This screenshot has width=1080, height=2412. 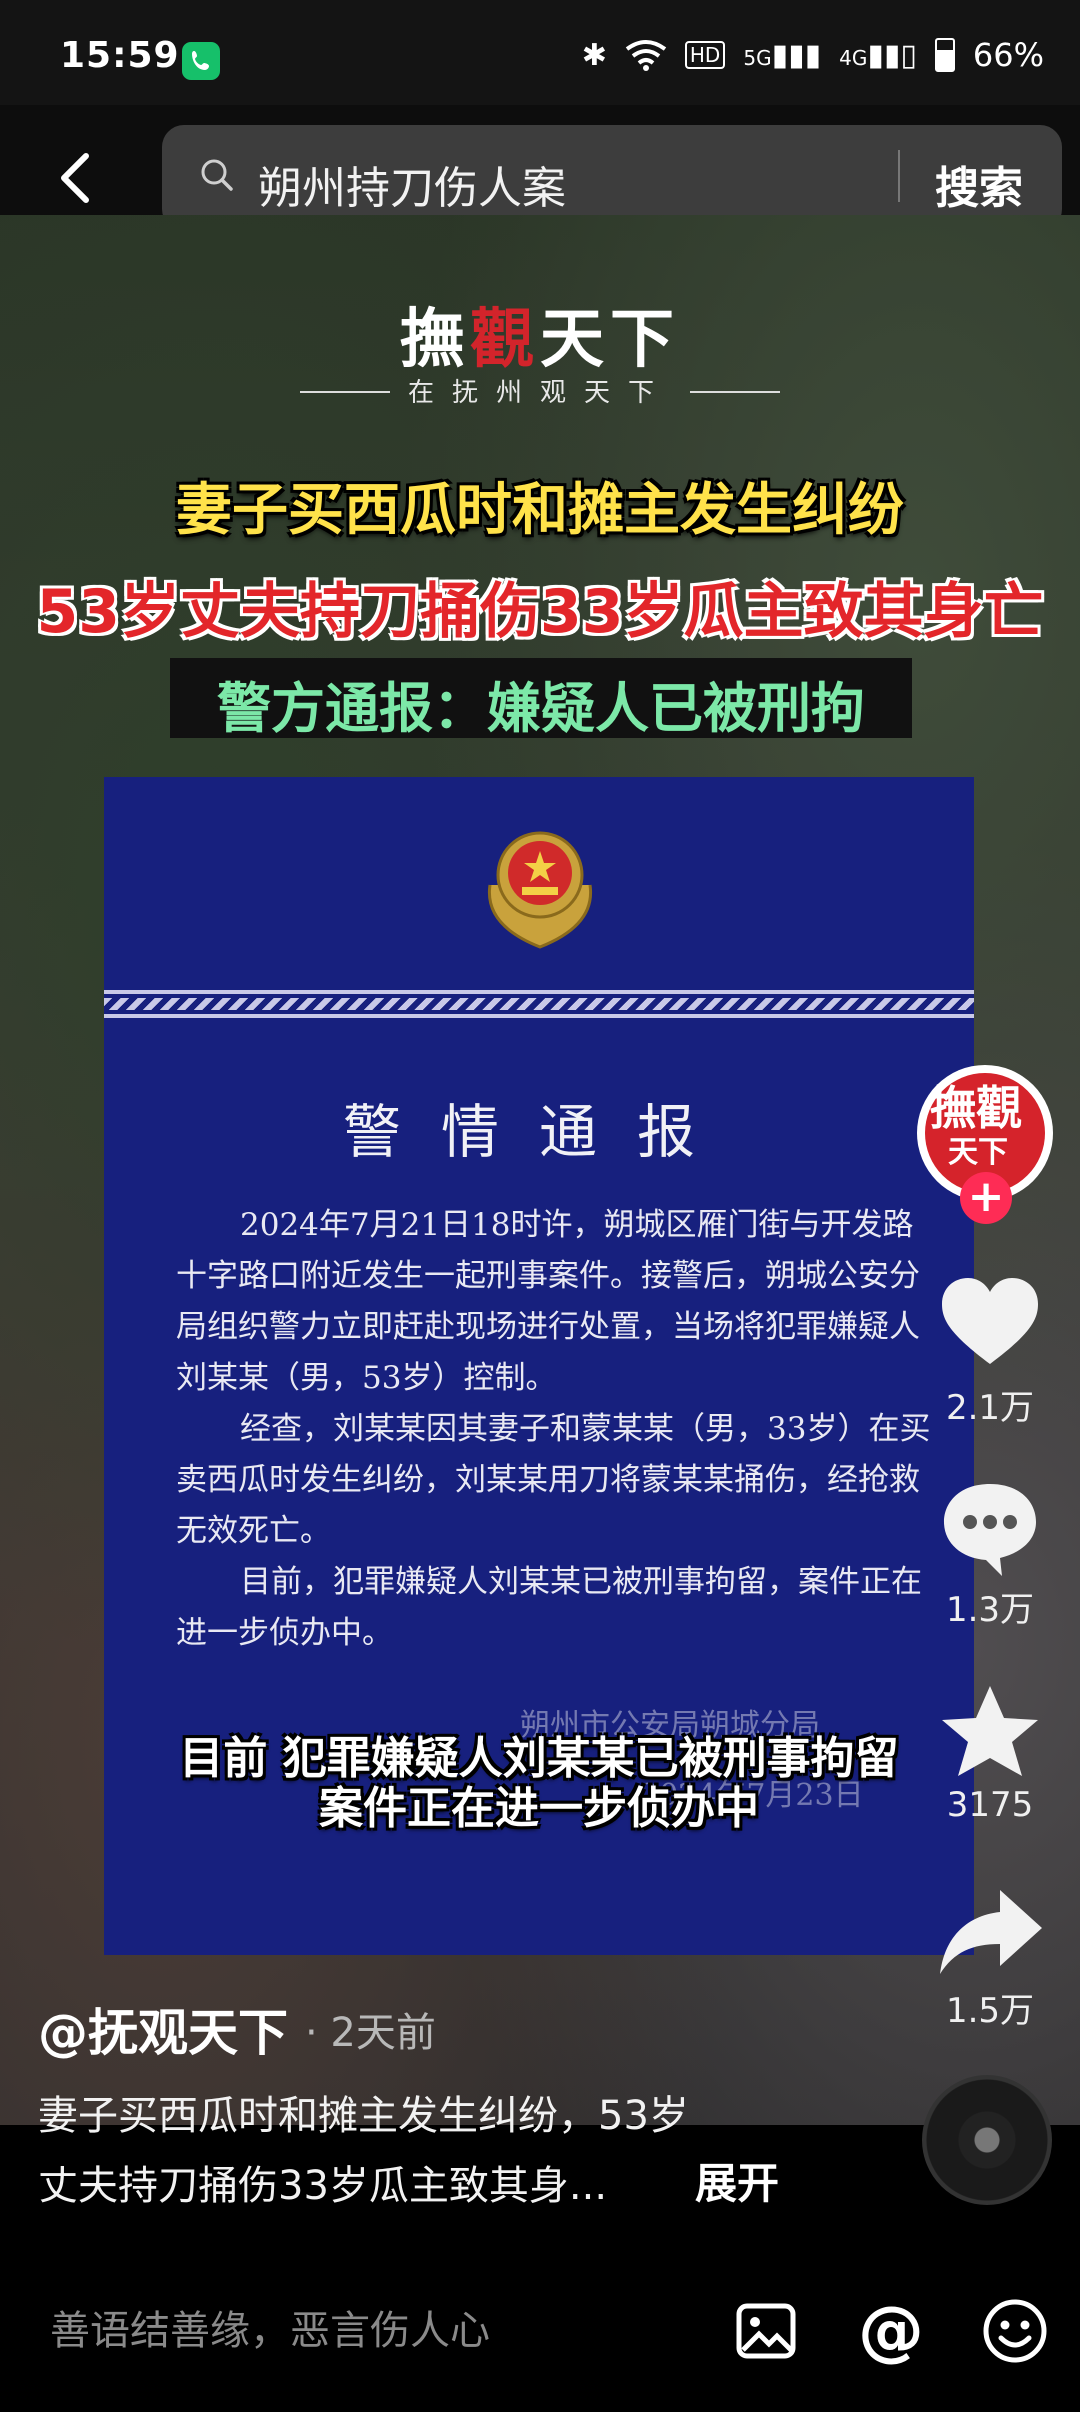 What do you see at coordinates (538, 1132) in the screenshot?
I see `notice-title: 警情通报` at bounding box center [538, 1132].